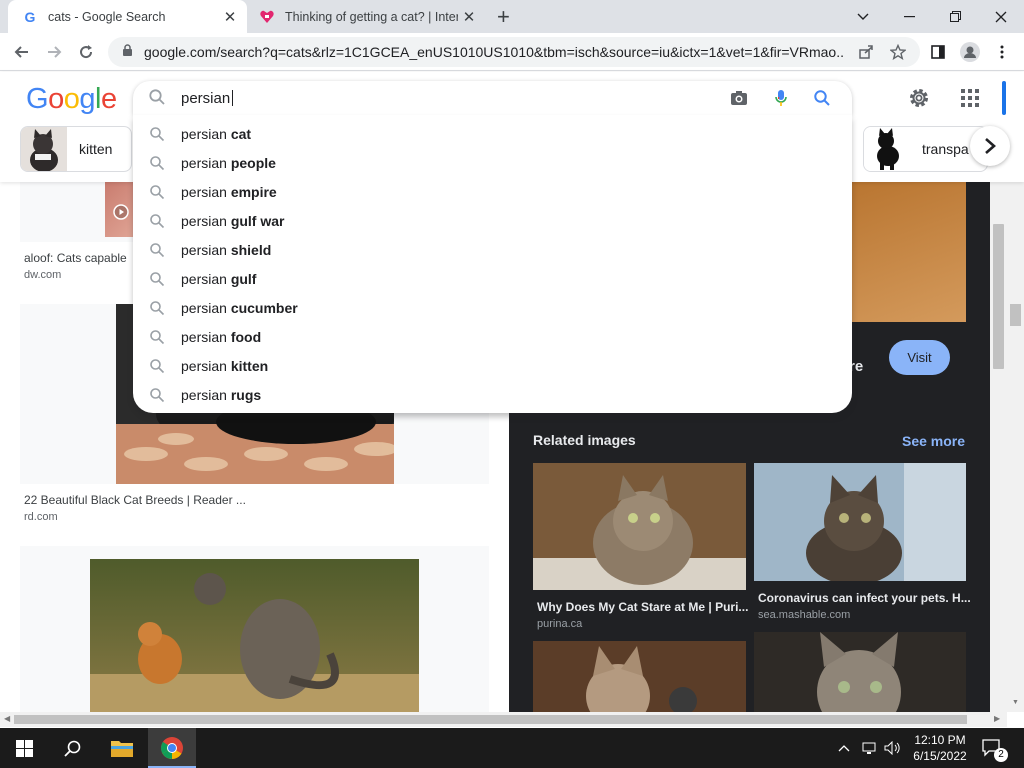 Image resolution: width=1024 pixels, height=768 pixels. Describe the element at coordinates (739, 98) in the screenshot. I see `camera-search-icon` at that location.